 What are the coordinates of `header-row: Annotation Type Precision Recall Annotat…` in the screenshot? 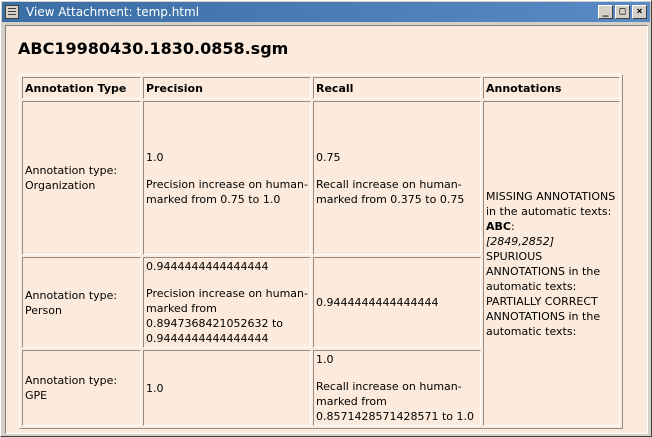 It's located at (321, 88).